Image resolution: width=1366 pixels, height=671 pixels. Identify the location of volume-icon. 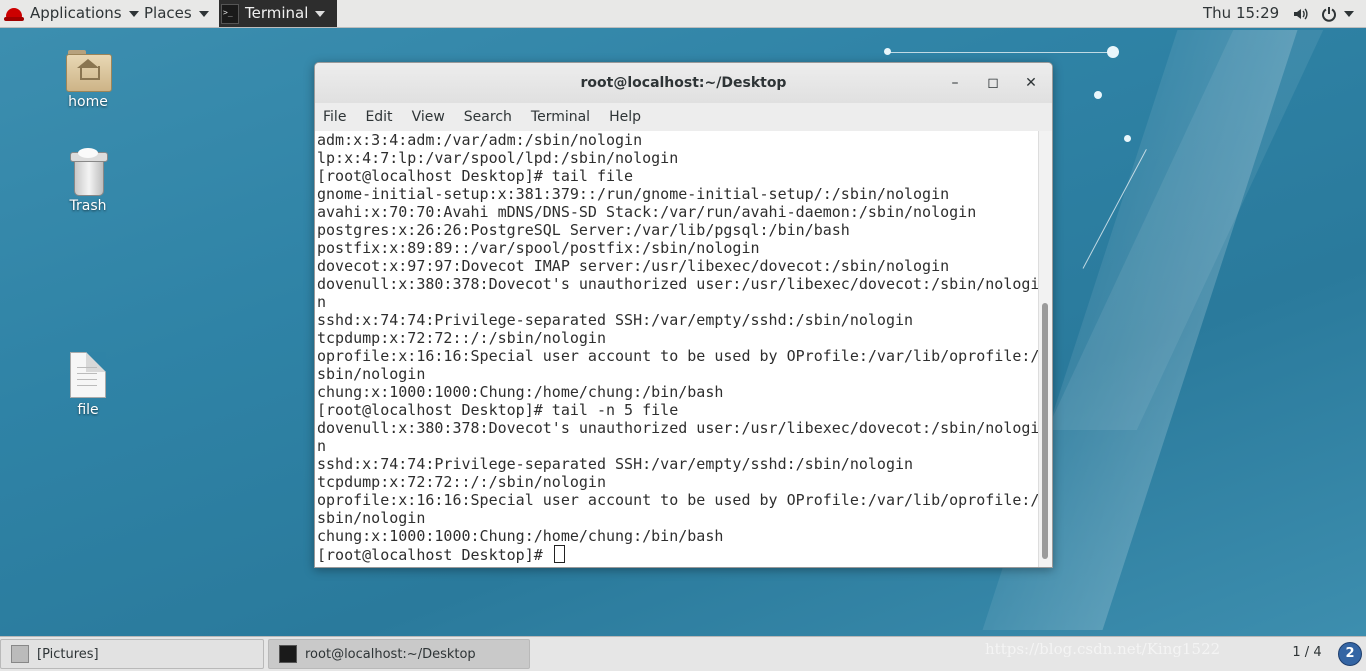
(1300, 13).